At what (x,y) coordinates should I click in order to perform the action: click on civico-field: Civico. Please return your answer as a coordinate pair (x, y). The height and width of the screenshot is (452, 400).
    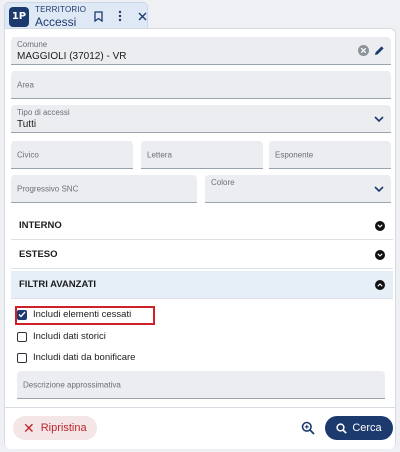
    Looking at the image, I should click on (72, 155).